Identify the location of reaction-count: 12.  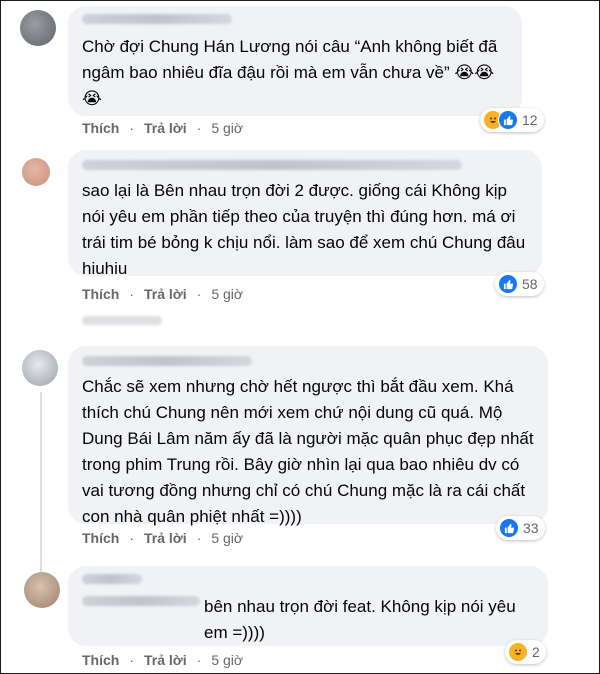
(530, 120).